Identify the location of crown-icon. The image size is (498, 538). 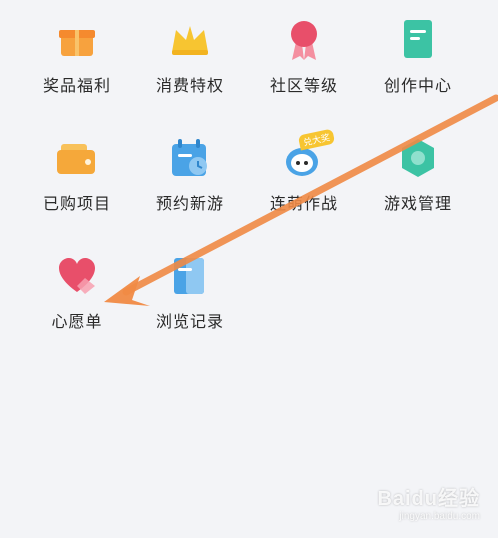
(190, 40).